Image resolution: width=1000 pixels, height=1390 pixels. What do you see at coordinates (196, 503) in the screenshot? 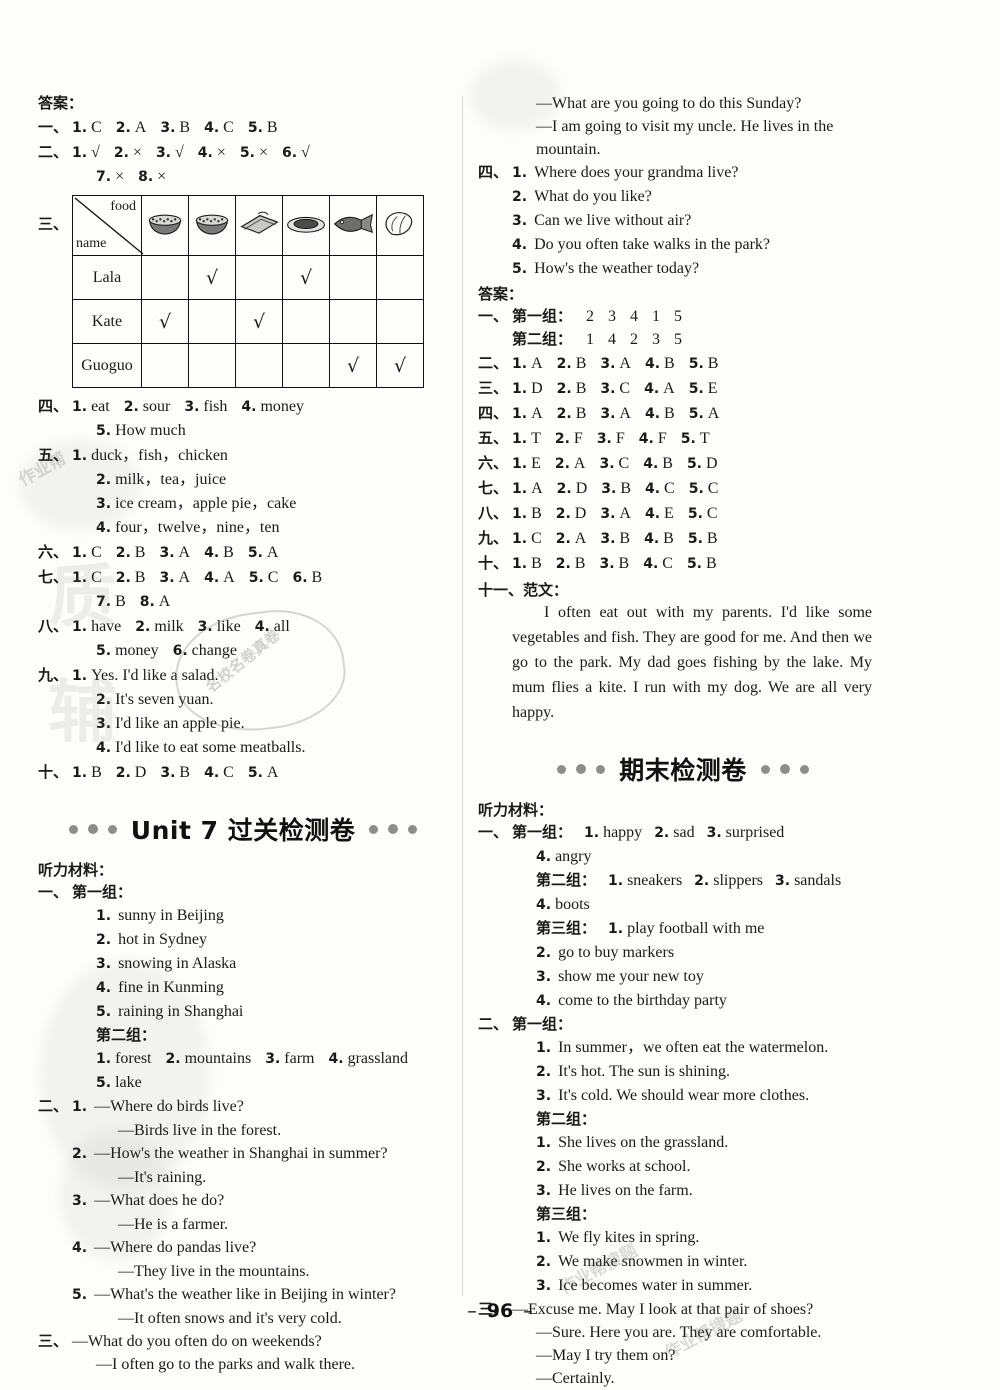
I see `answer-item: 3. ice cream，apple pie，cake` at bounding box center [196, 503].